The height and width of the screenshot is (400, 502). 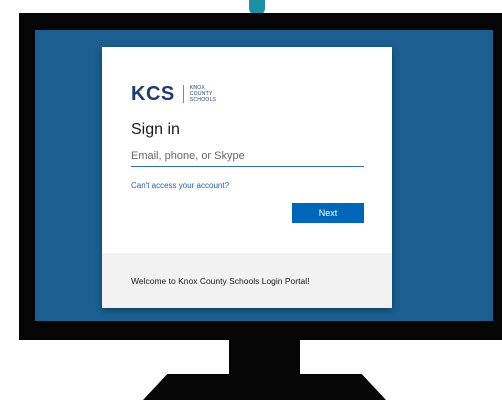 I want to click on logo-divider, so click(x=183, y=94).